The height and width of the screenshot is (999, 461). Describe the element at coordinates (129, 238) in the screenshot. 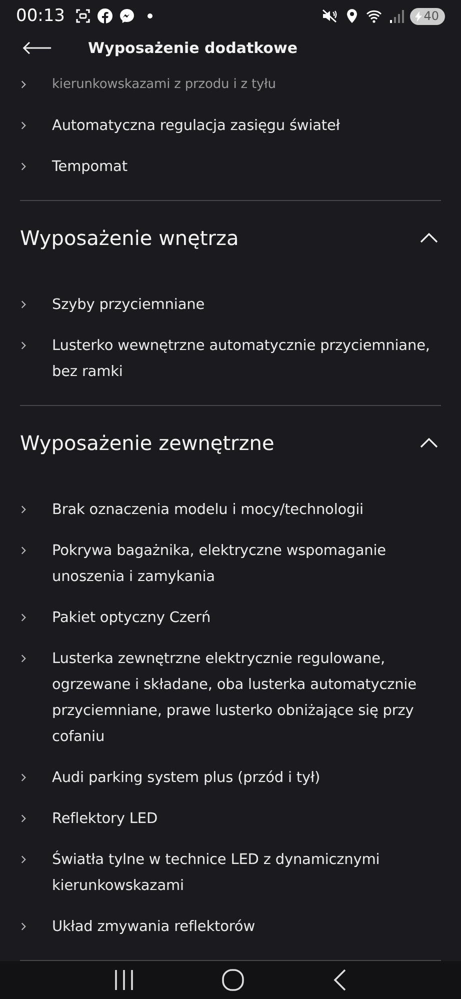

I see `section-title: Wyposażenie wnętrza` at that location.